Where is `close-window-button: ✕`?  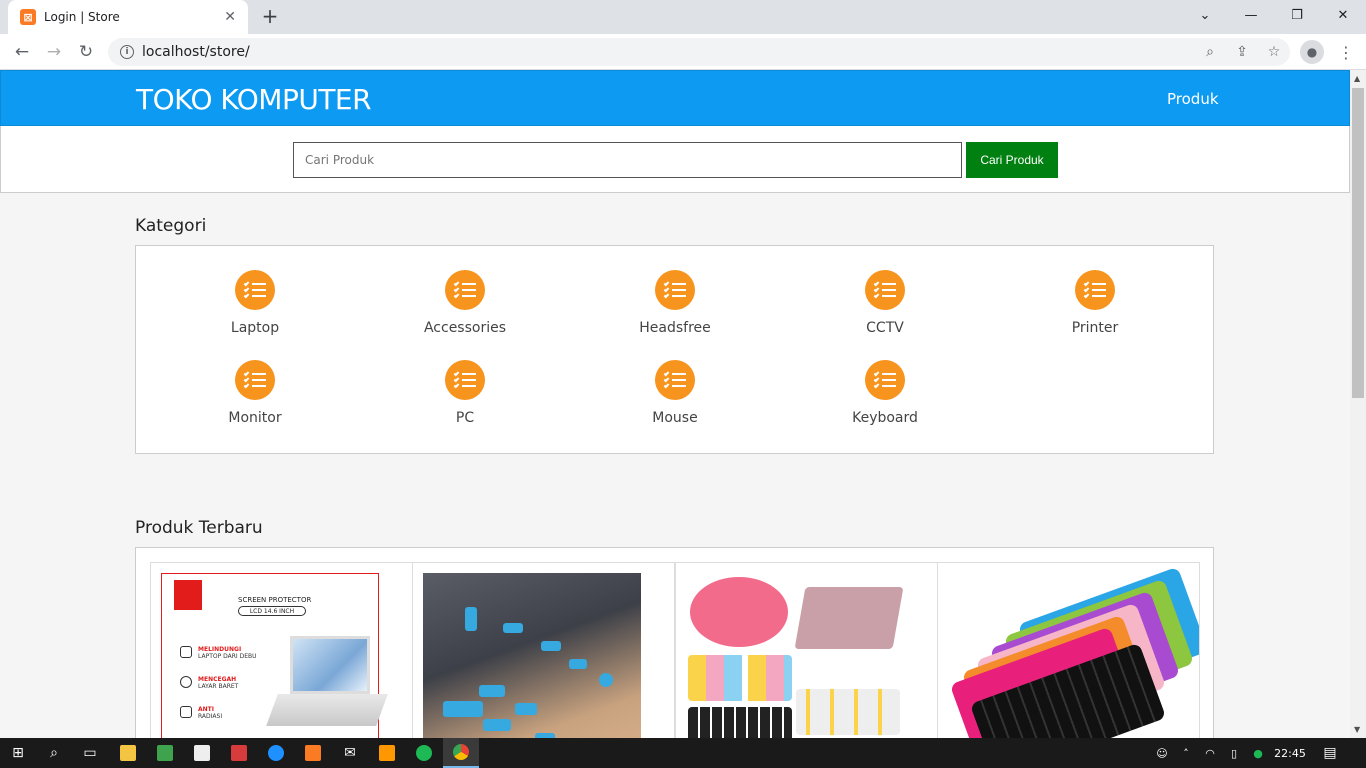
close-window-button: ✕ is located at coordinates (1343, 15).